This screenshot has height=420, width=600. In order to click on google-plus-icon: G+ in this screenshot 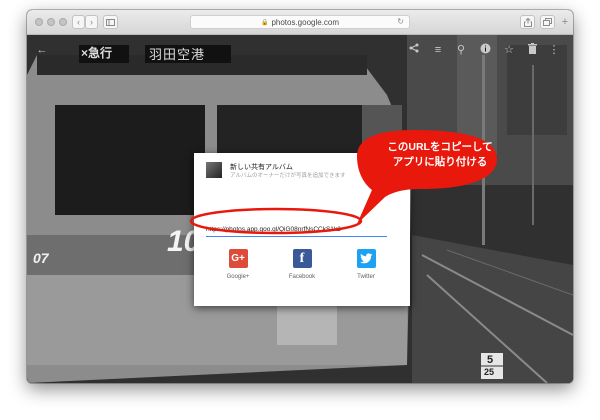, I will do `click(238, 258)`.